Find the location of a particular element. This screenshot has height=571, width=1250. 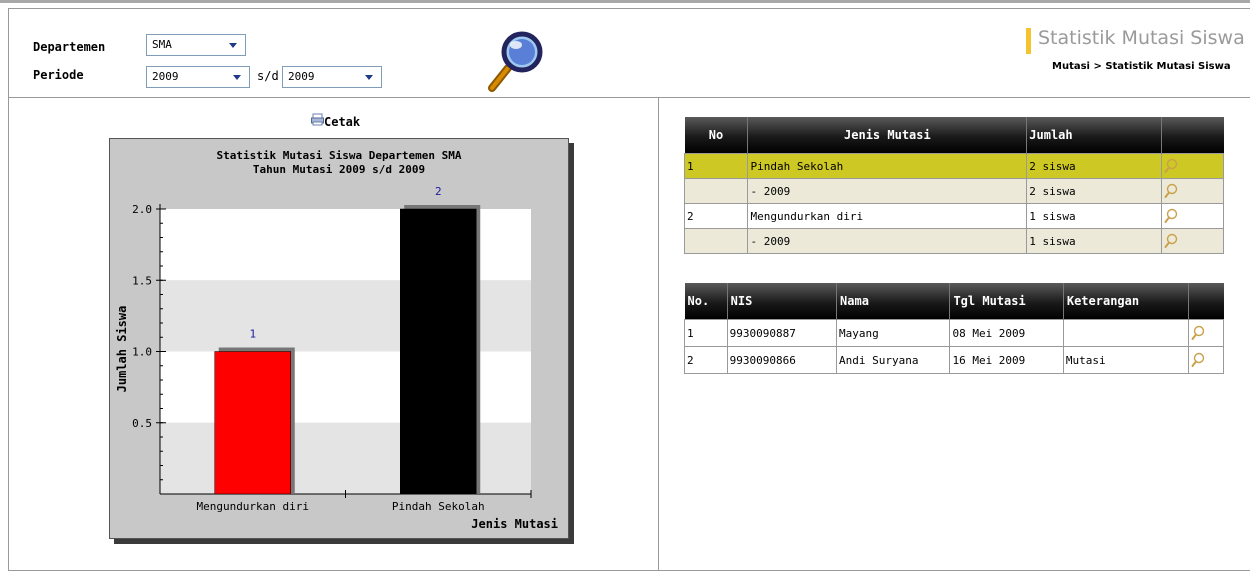

panel-divider is located at coordinates (658, 334).